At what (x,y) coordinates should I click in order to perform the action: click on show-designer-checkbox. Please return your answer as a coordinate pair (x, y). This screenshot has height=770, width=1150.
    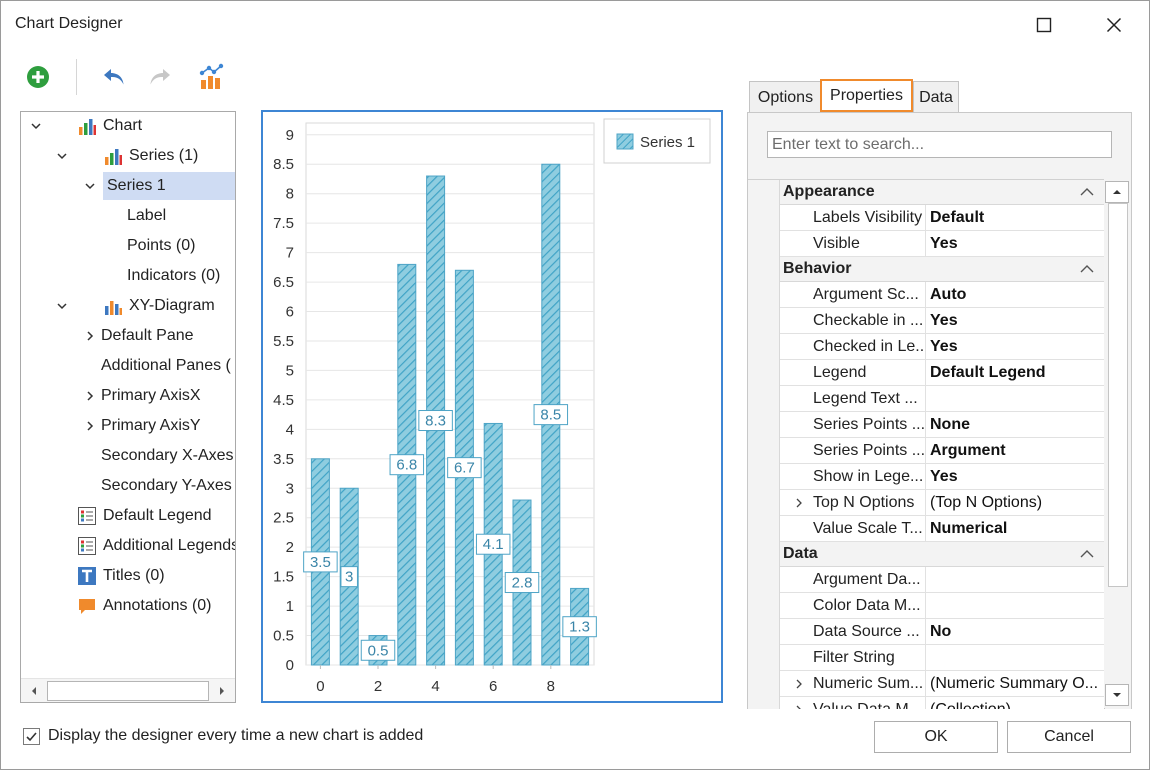
    Looking at the image, I should click on (31, 736).